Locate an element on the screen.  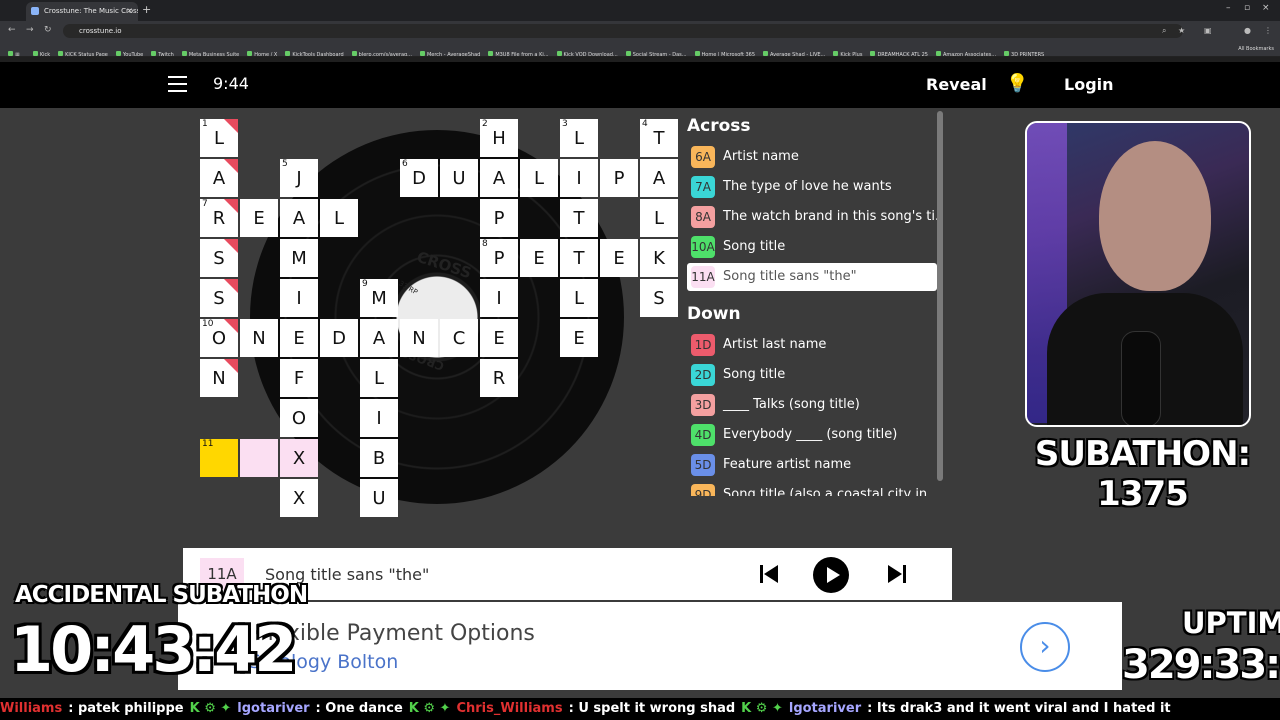
apps-icon: ▦ is located at coordinates (12, 51).